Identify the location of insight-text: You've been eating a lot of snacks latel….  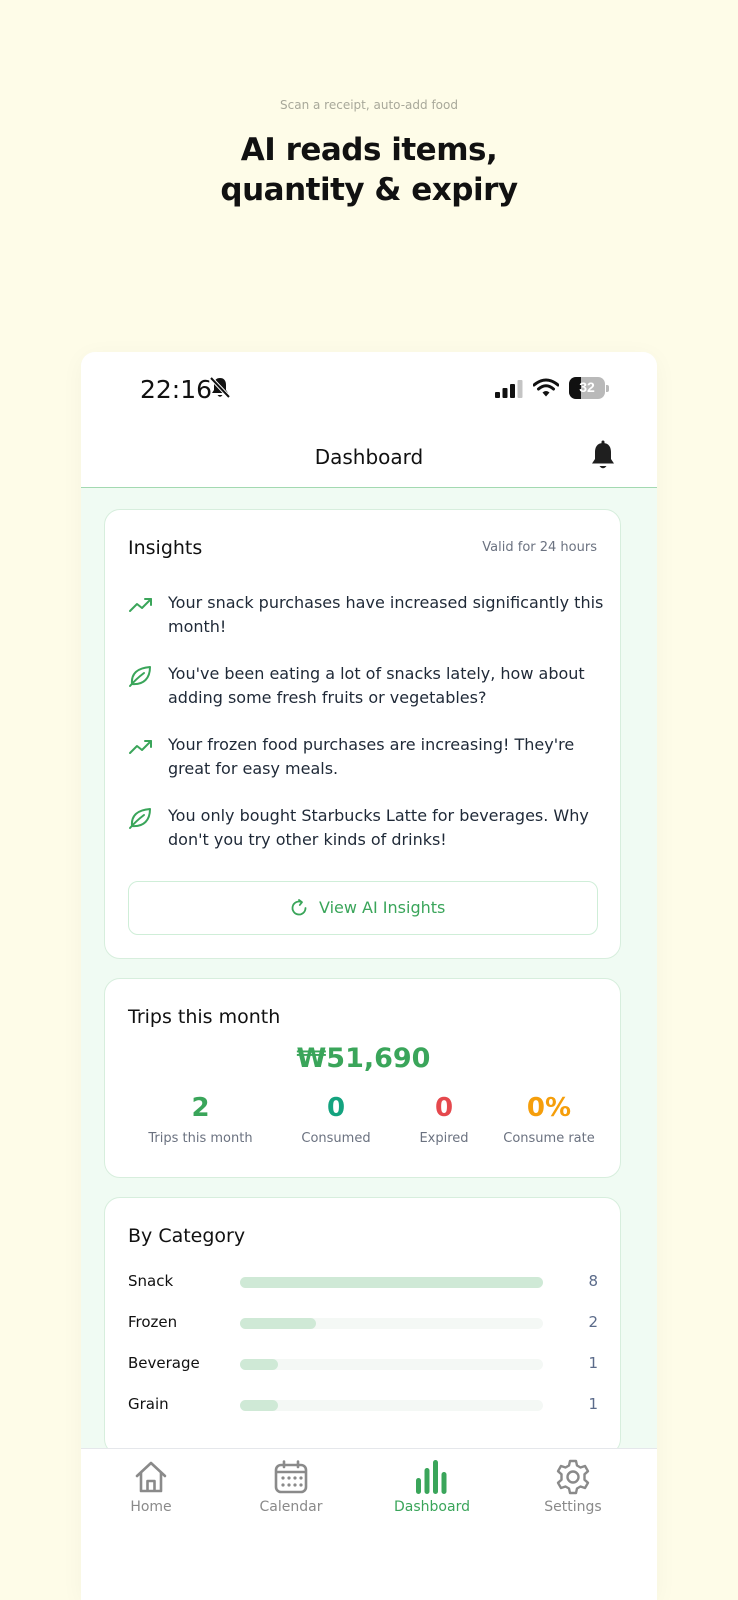
(376, 685).